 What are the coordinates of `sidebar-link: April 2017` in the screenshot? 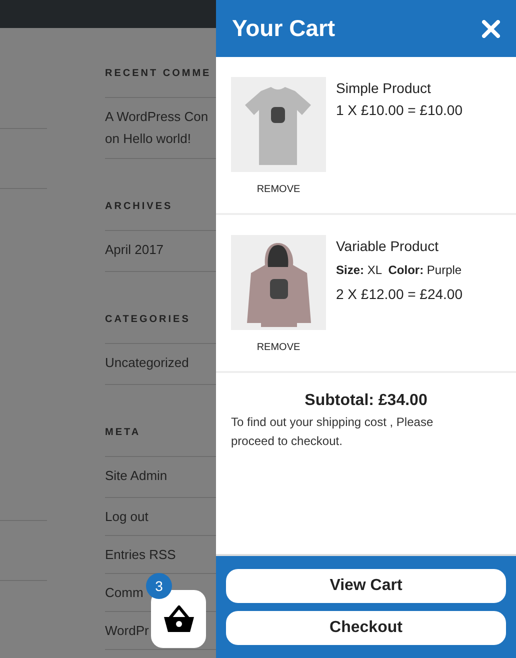 It's located at (134, 250).